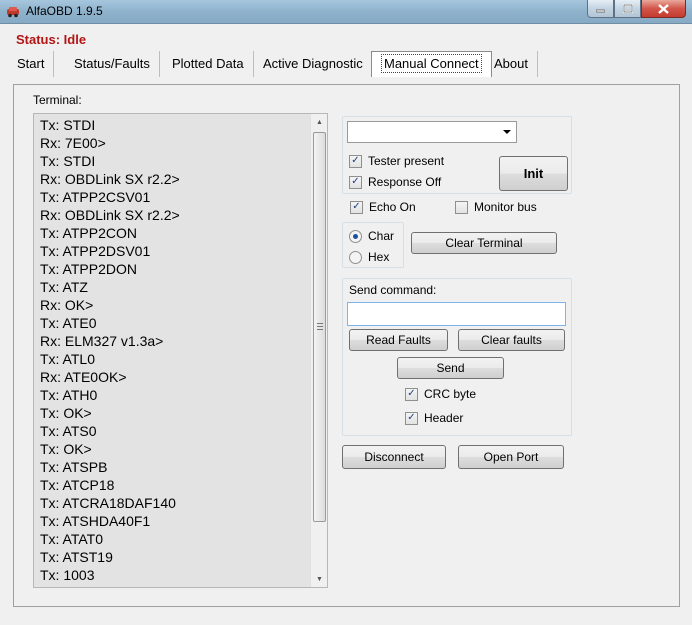  What do you see at coordinates (95, 521) in the screenshot?
I see `terminal-line: Tx: ATSHDA40F1` at bounding box center [95, 521].